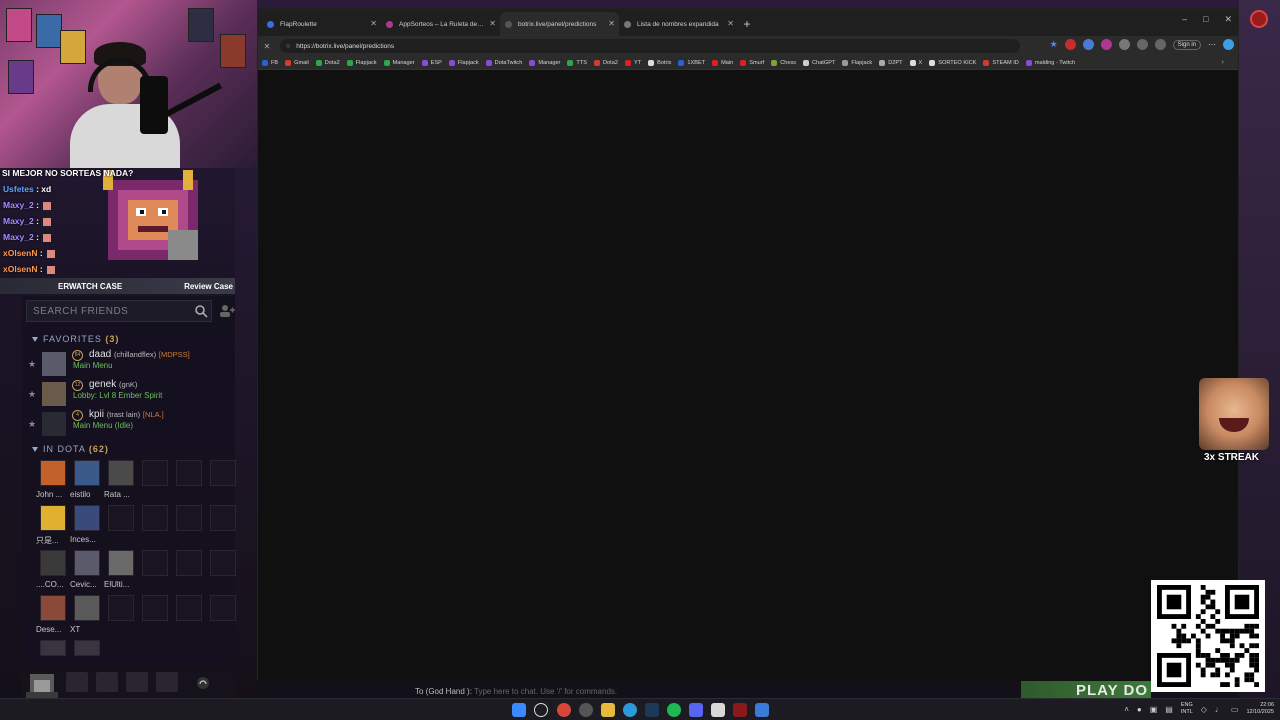 The image size is (1280, 720). What do you see at coordinates (1228, 19) in the screenshot?
I see `close-icon: ✕` at bounding box center [1228, 19].